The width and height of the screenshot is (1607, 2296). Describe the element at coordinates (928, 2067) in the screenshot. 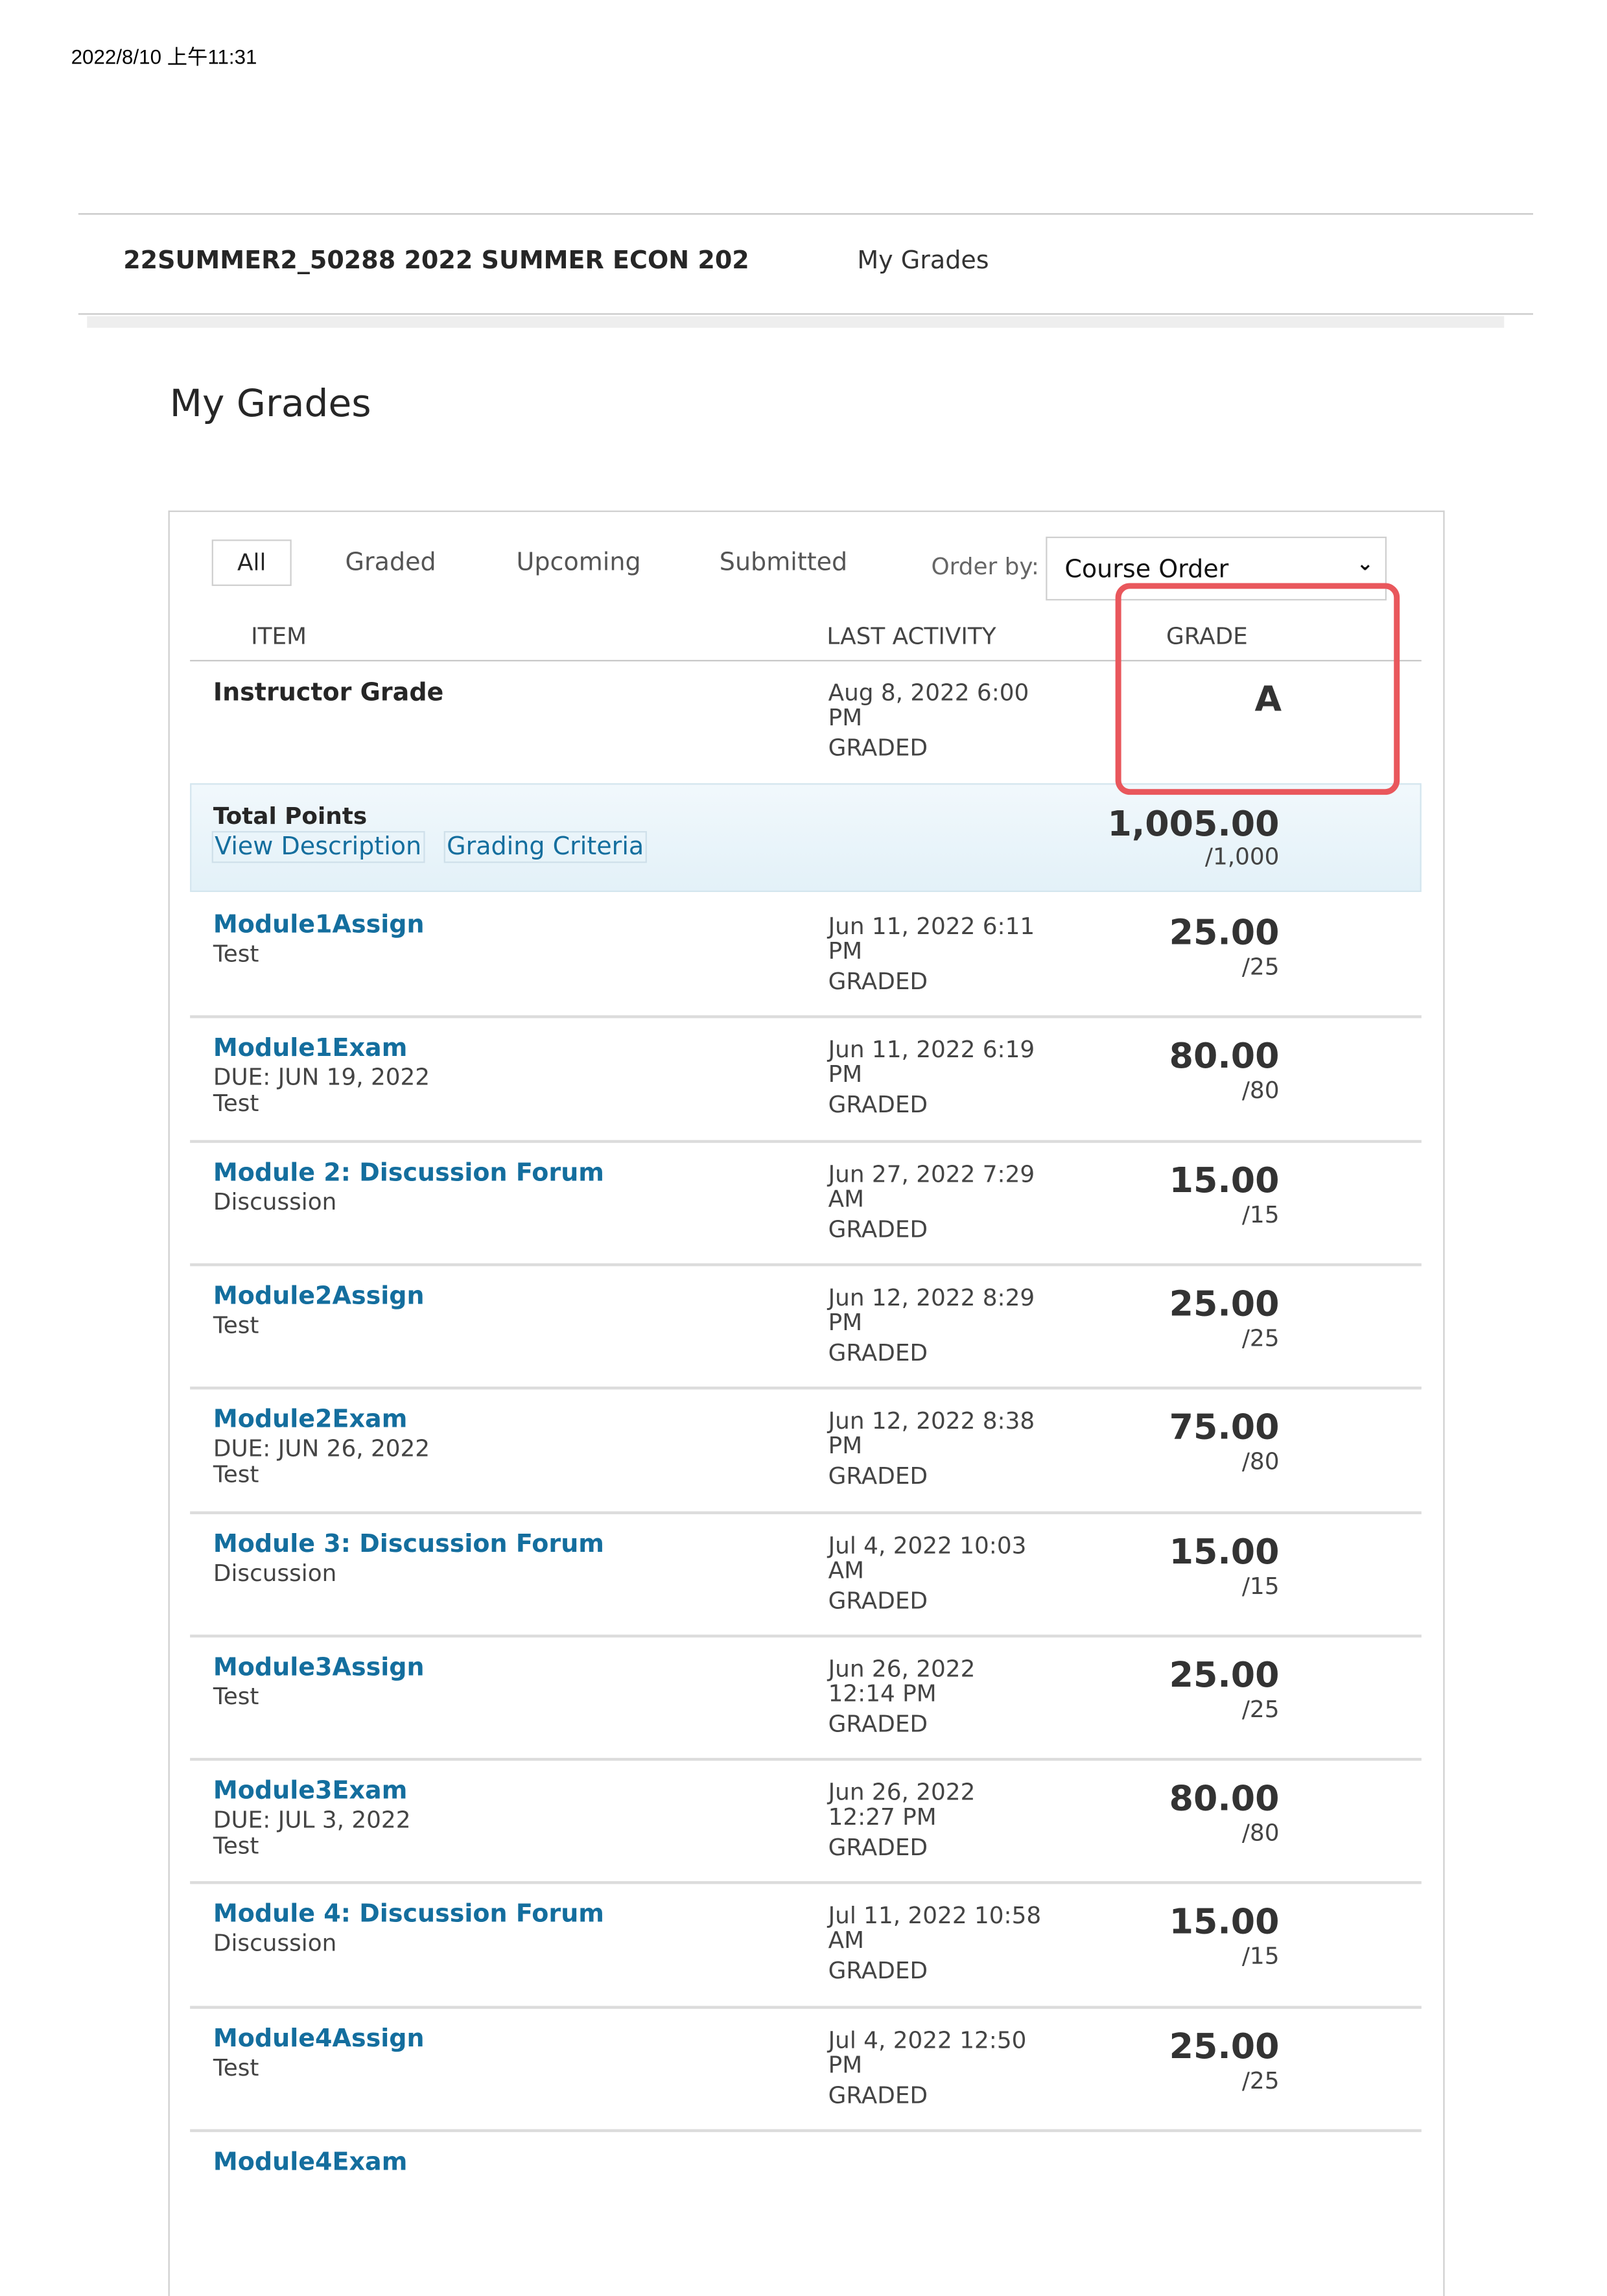

I see `last-activity: Jul 4, 2022 12:50 PM GRADED` at that location.